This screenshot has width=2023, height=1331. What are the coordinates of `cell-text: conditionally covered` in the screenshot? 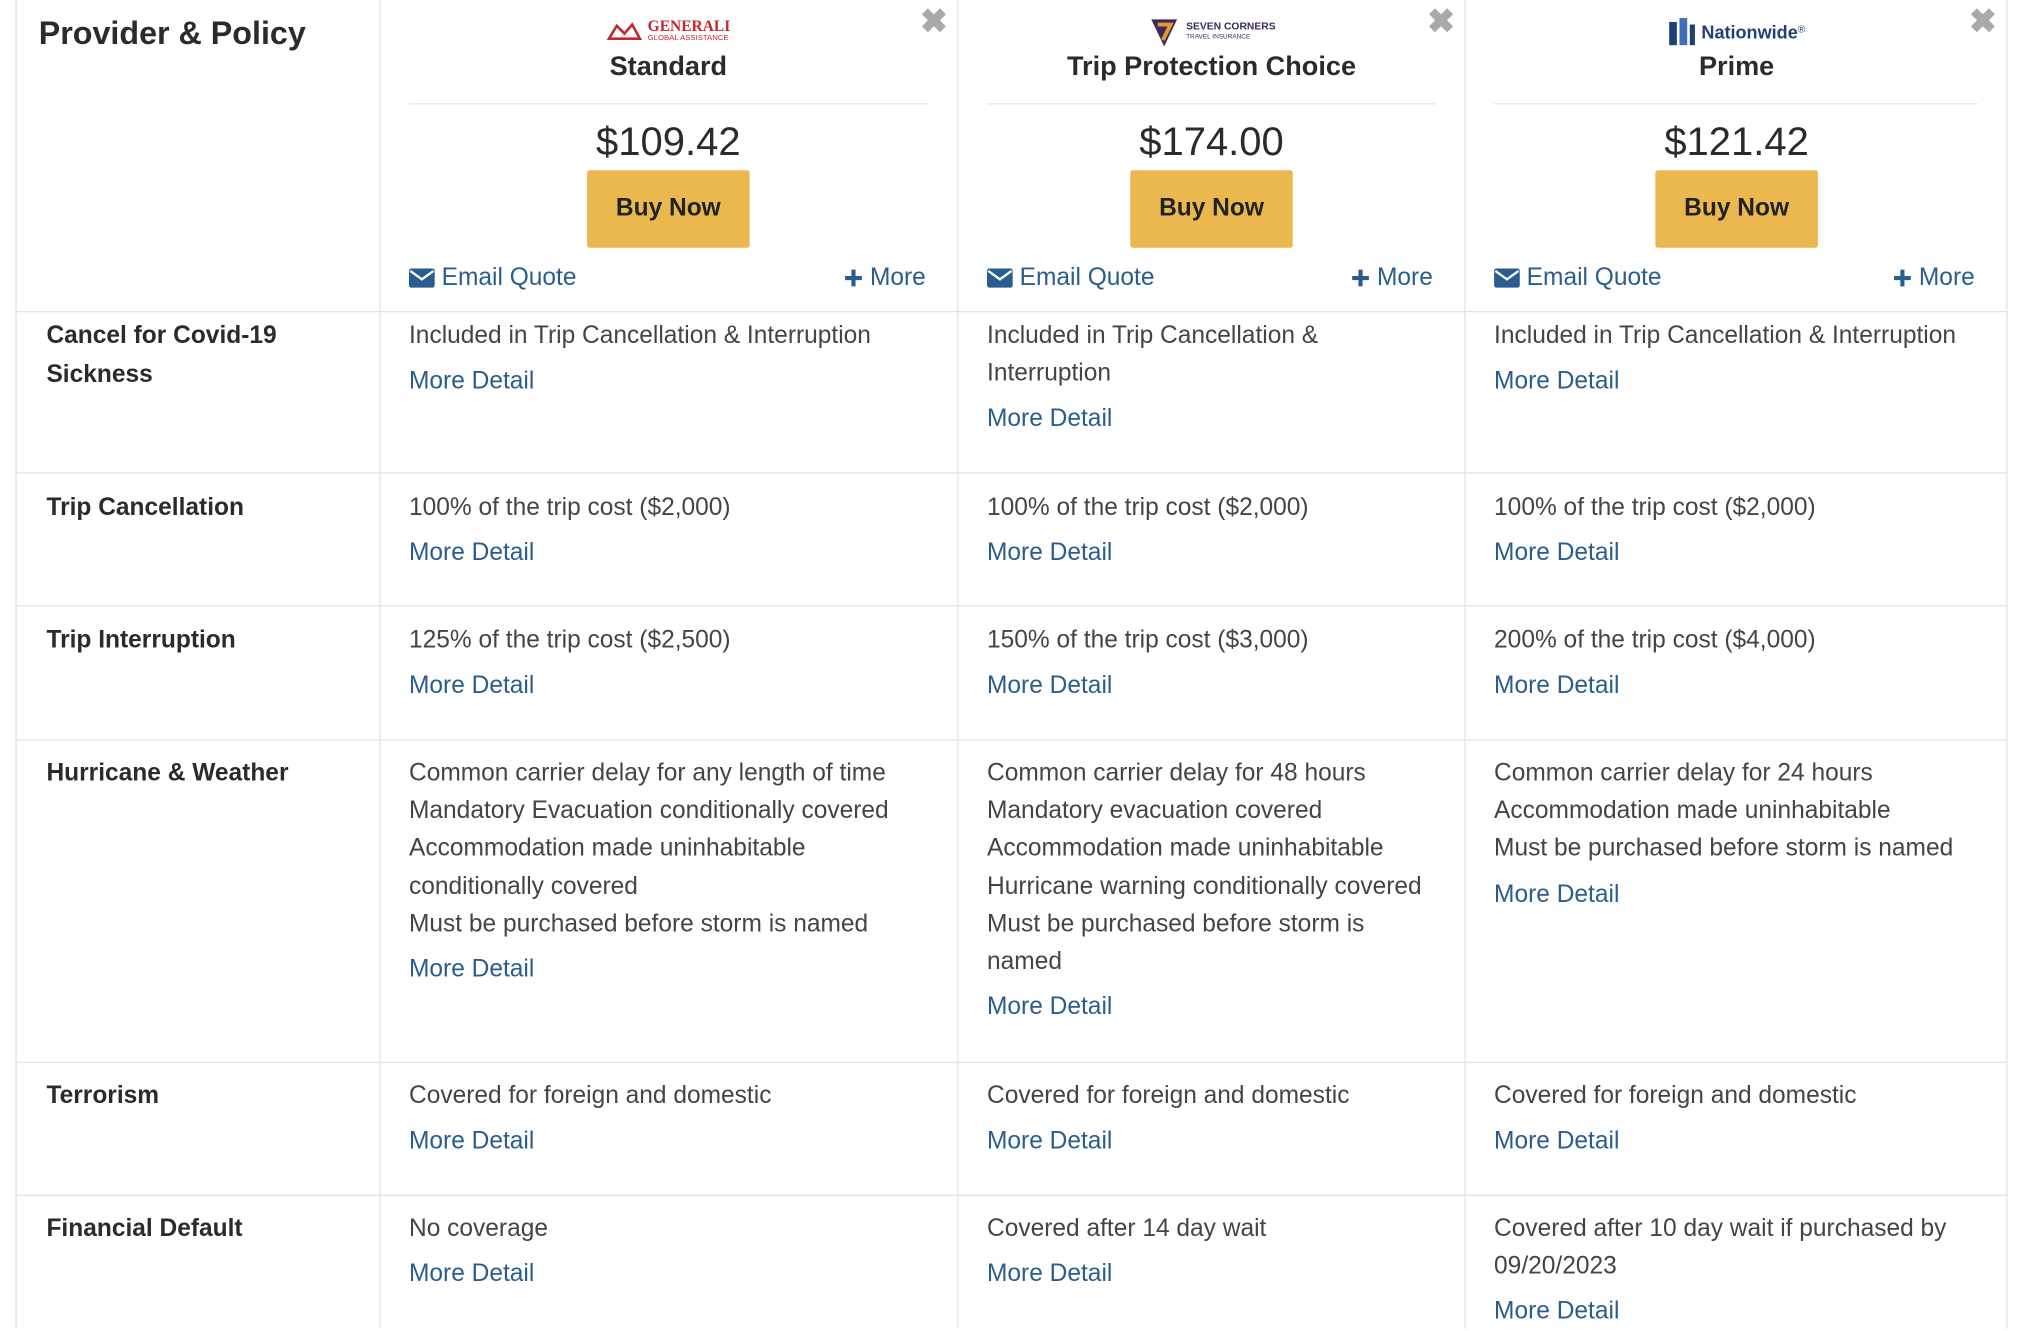 It's located at (523, 886).